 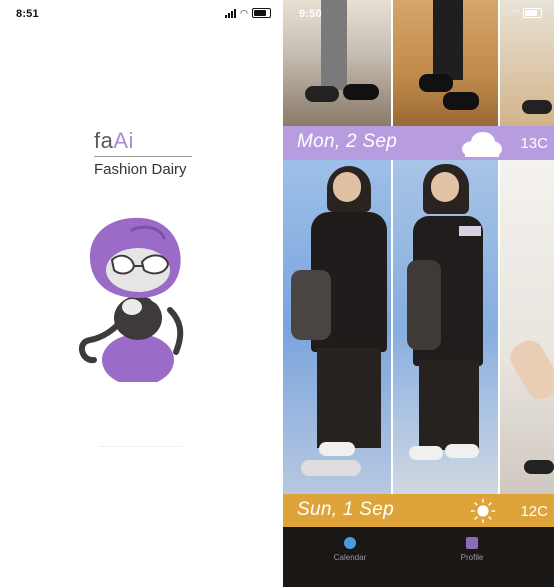 What do you see at coordinates (534, 511) in the screenshot?
I see `day-temperature: 12C` at bounding box center [534, 511].